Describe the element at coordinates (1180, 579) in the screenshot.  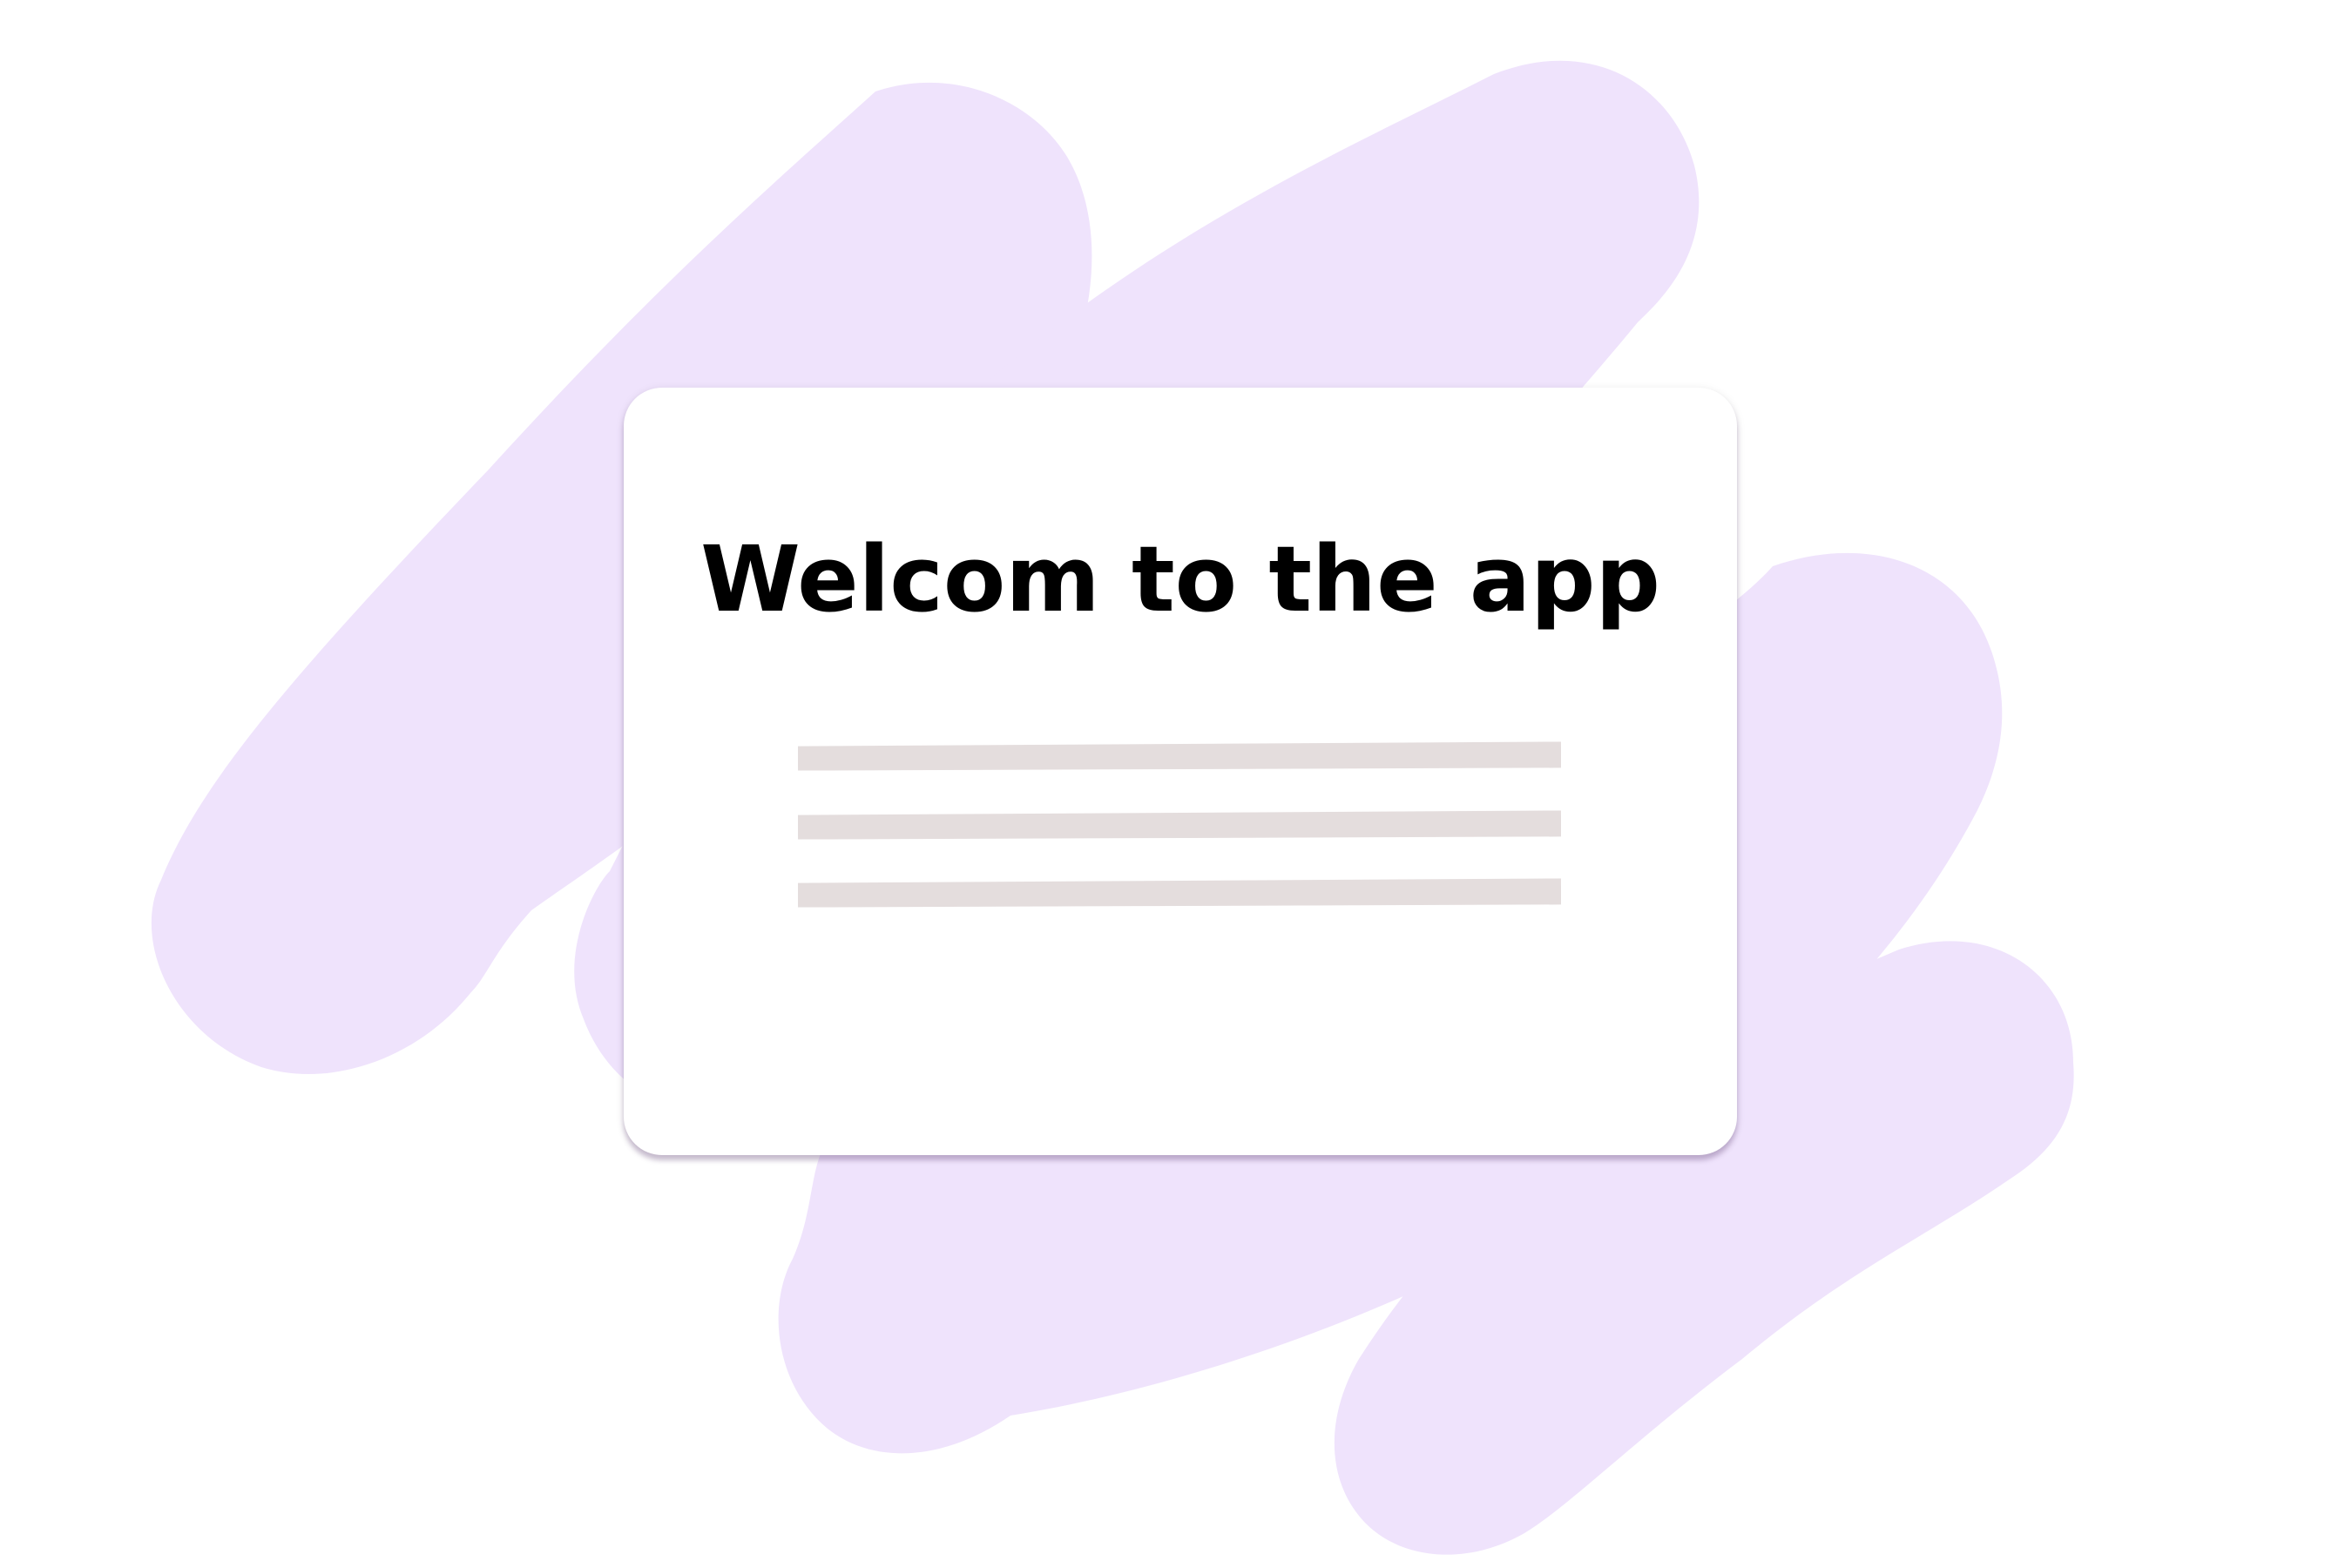
I see `welcome-title: Welcom to the app` at that location.